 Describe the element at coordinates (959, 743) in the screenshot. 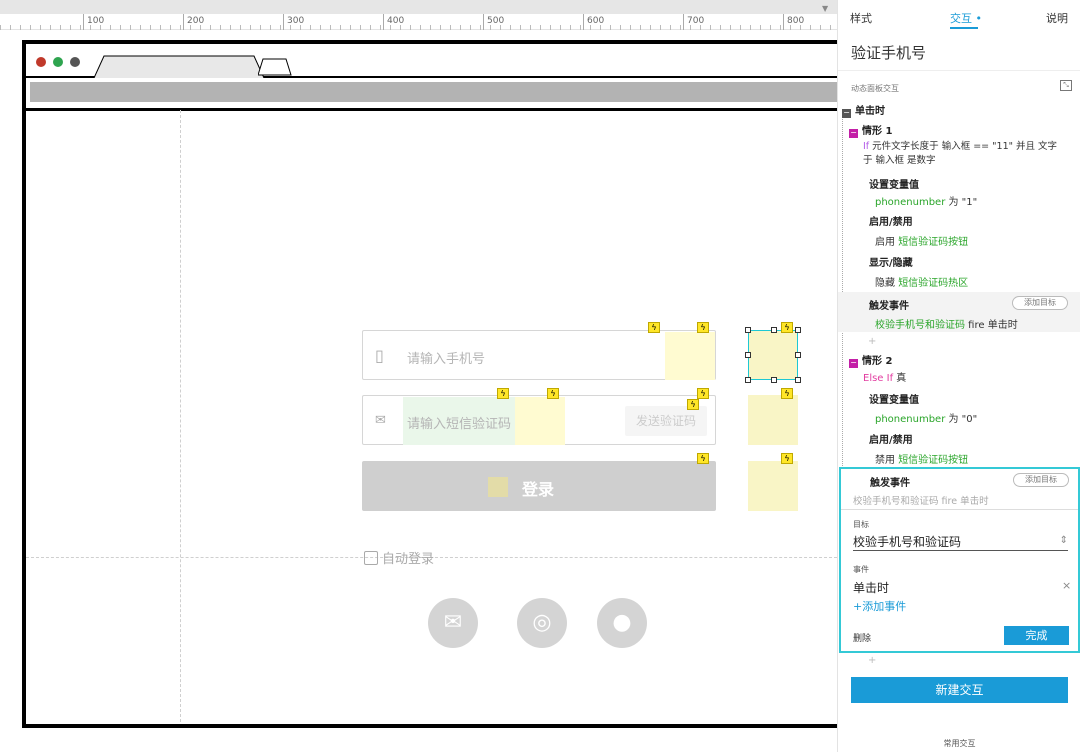

I see `common-interactions-label: 常用交互` at that location.